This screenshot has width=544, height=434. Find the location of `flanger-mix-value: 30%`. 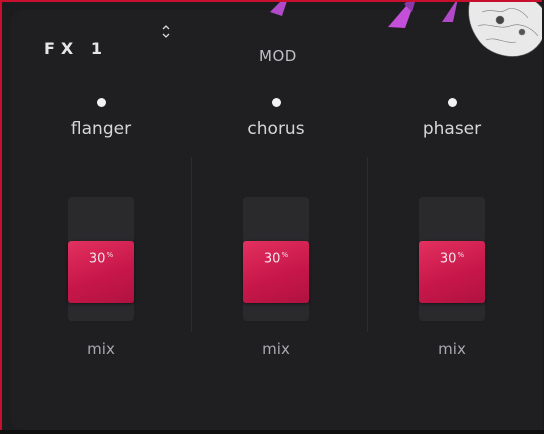

flanger-mix-value: 30% is located at coordinates (101, 259).